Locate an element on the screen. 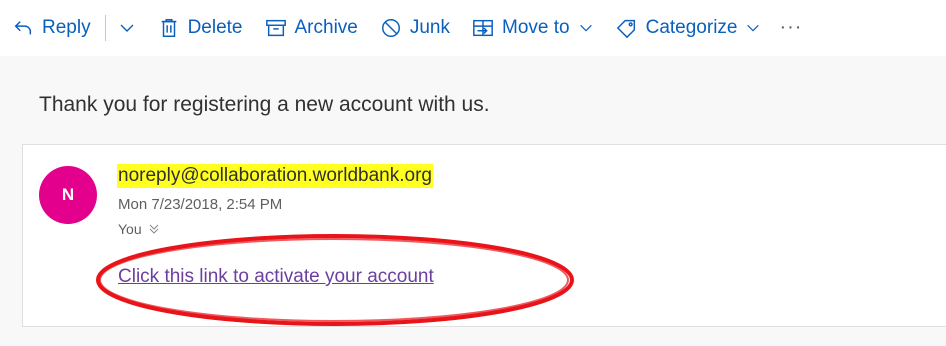 Image resolution: width=946 pixels, height=346 pixels. toolbar-divider is located at coordinates (105, 27).